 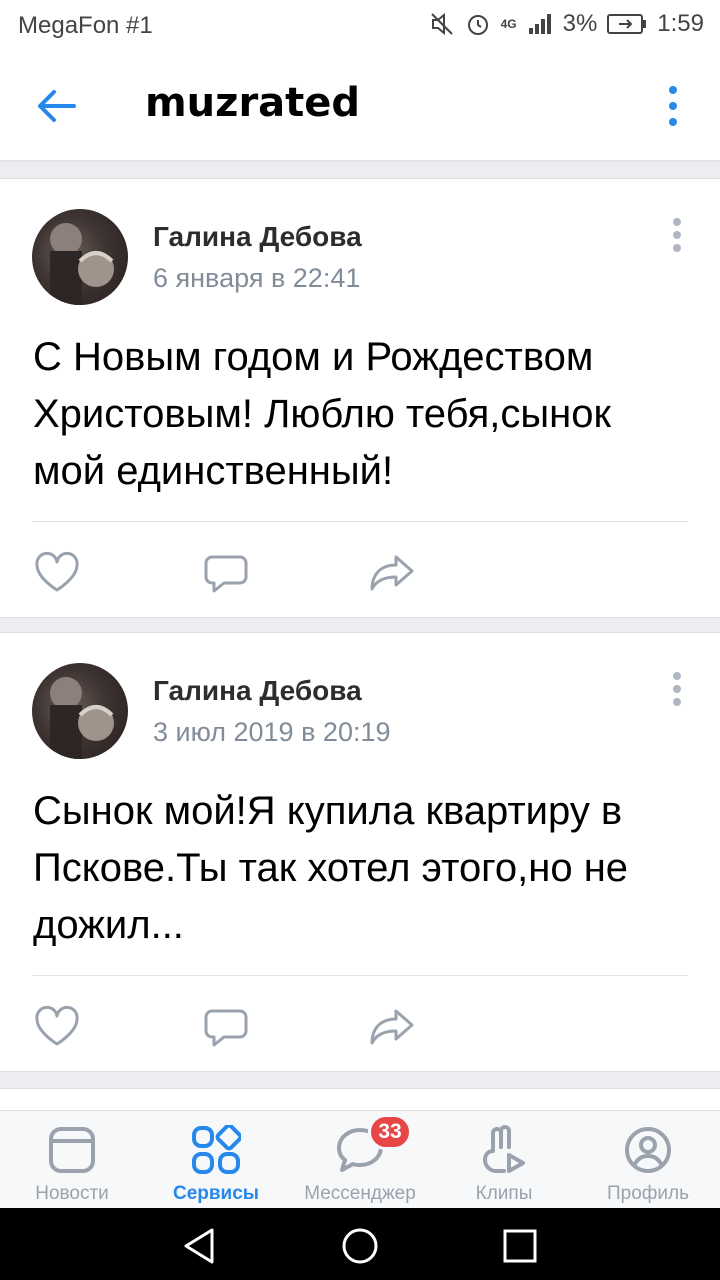 I want to click on back-arrow-icon, so click(x=56, y=106).